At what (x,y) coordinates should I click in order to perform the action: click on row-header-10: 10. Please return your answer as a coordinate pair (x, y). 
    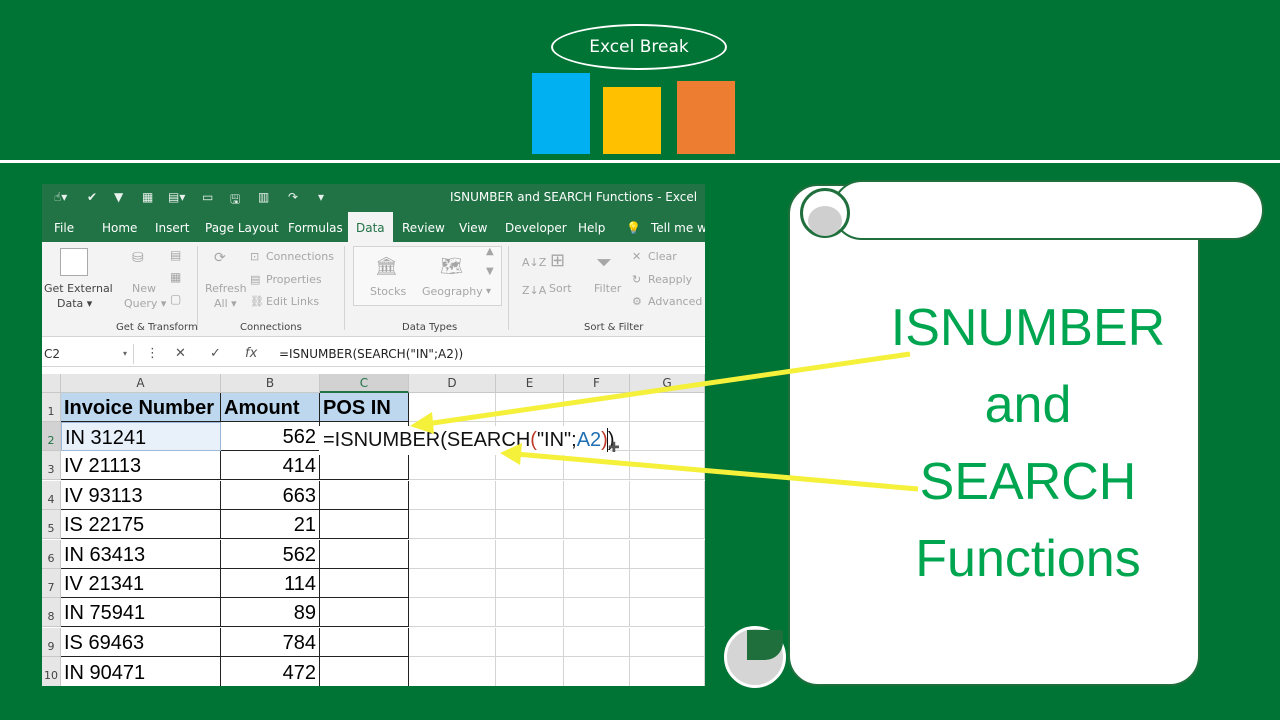
    Looking at the image, I should click on (51, 671).